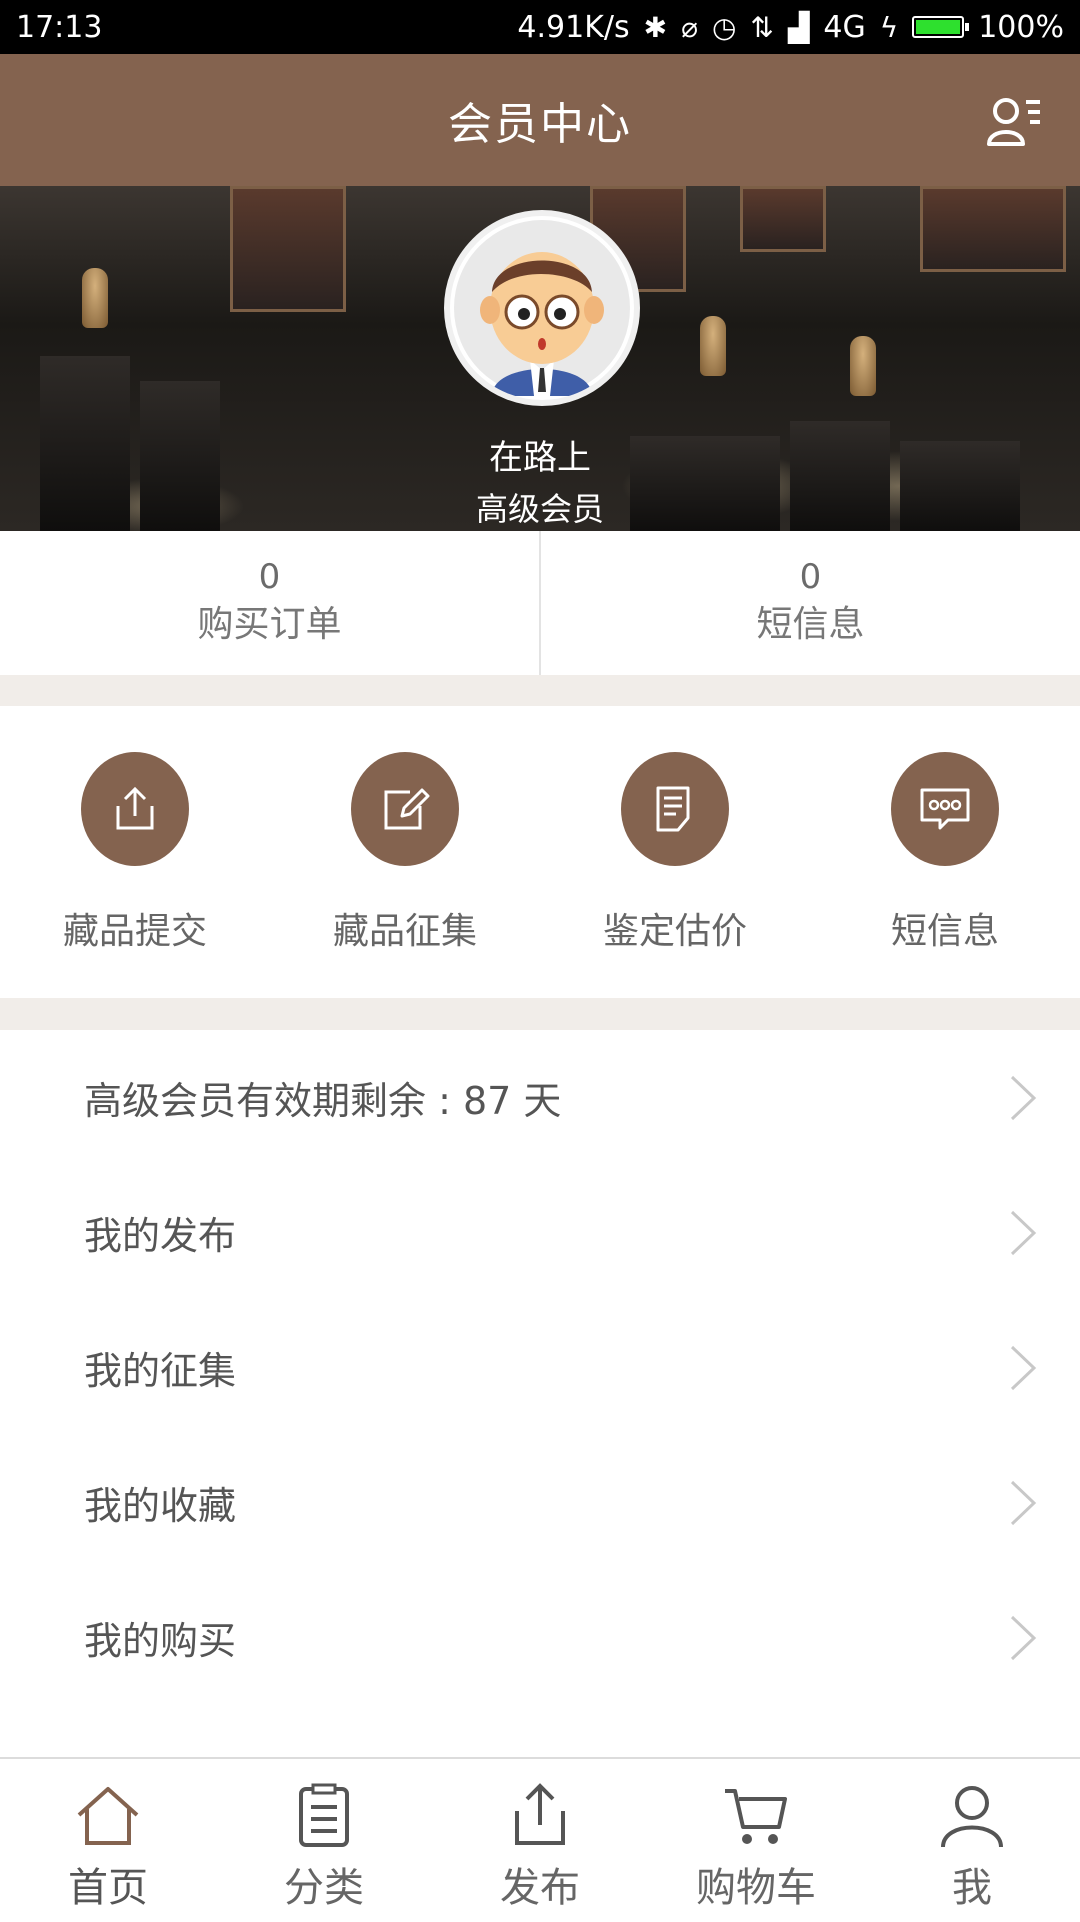 This screenshot has height=1922, width=1080. What do you see at coordinates (810, 603) in the screenshot?
I see `stat-messages: 0 短信息` at bounding box center [810, 603].